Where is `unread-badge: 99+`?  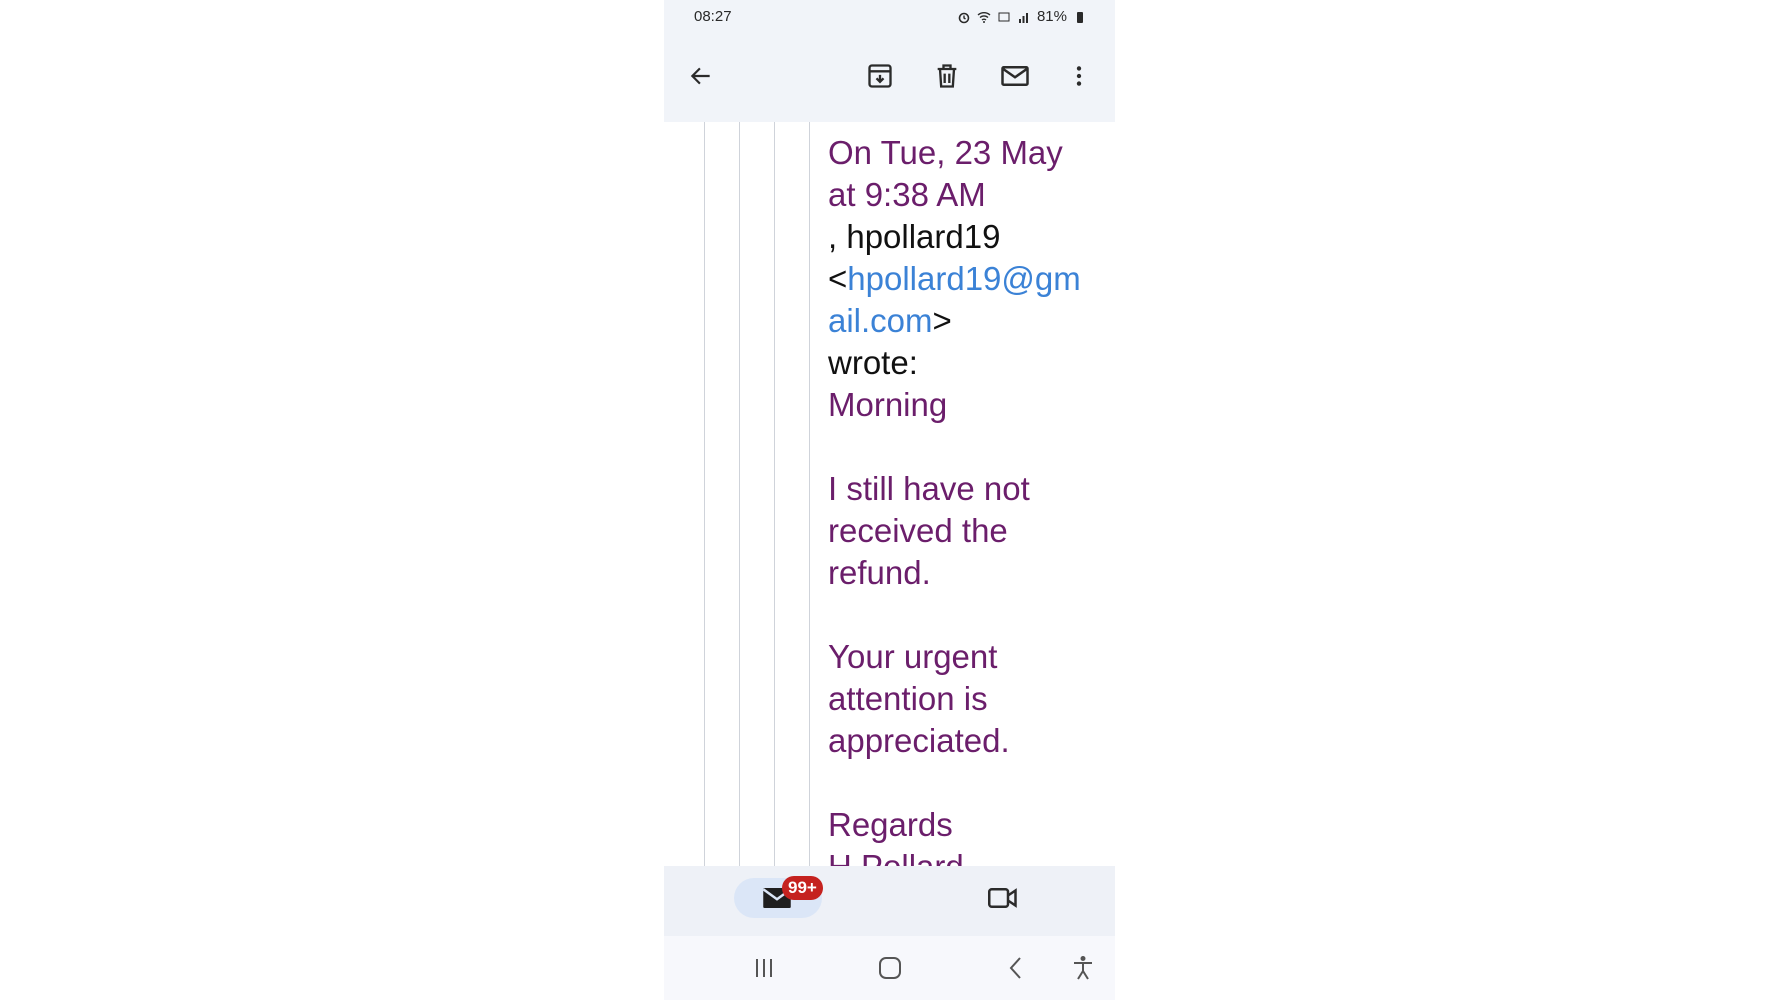 unread-badge: 99+ is located at coordinates (802, 888).